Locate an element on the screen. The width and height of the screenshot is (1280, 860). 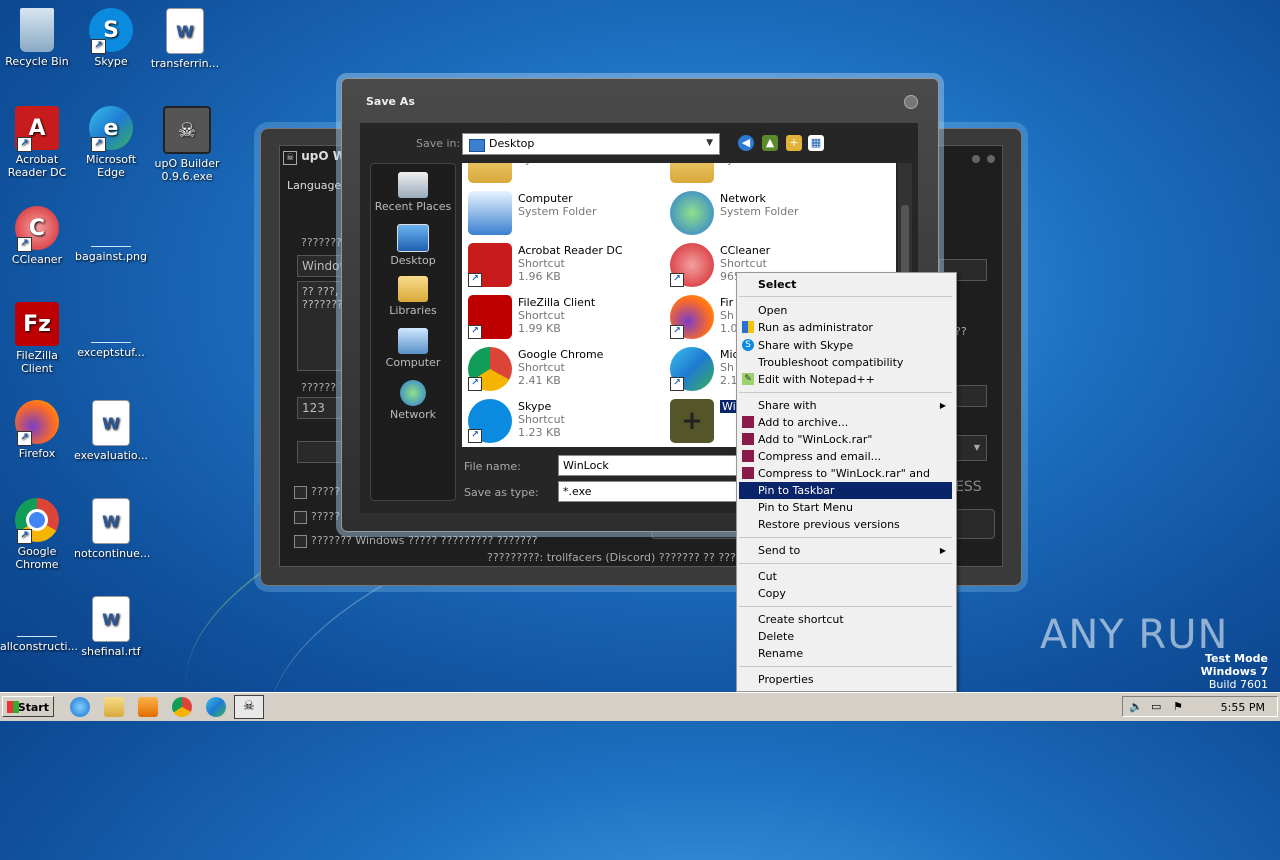
speaker-icon: 🔈 is located at coordinates (1136, 706).